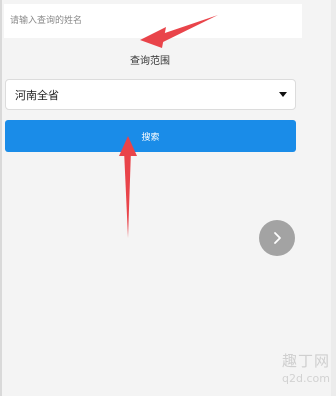 The image size is (336, 396). I want to click on watermark-text: 趣丁网, so click(305, 361).